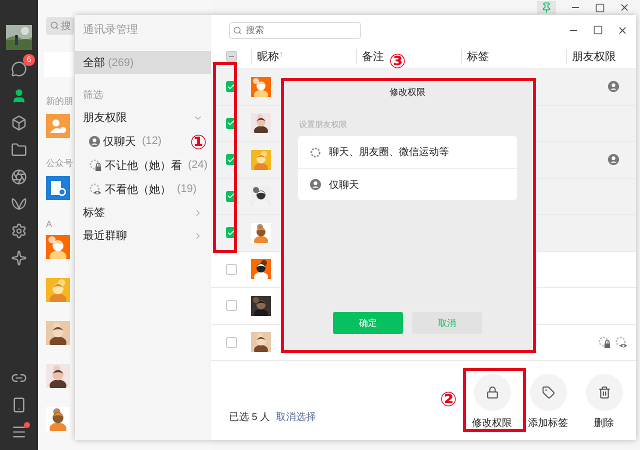  What do you see at coordinates (110, 30) in the screenshot?
I see `window-title: 通讯录管理` at bounding box center [110, 30].